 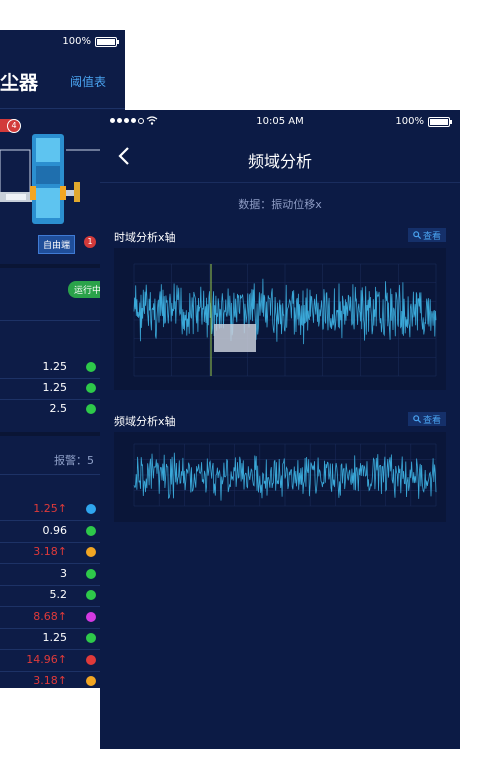 I want to click on data-source-label: 数据：振动位移x, so click(x=280, y=204).